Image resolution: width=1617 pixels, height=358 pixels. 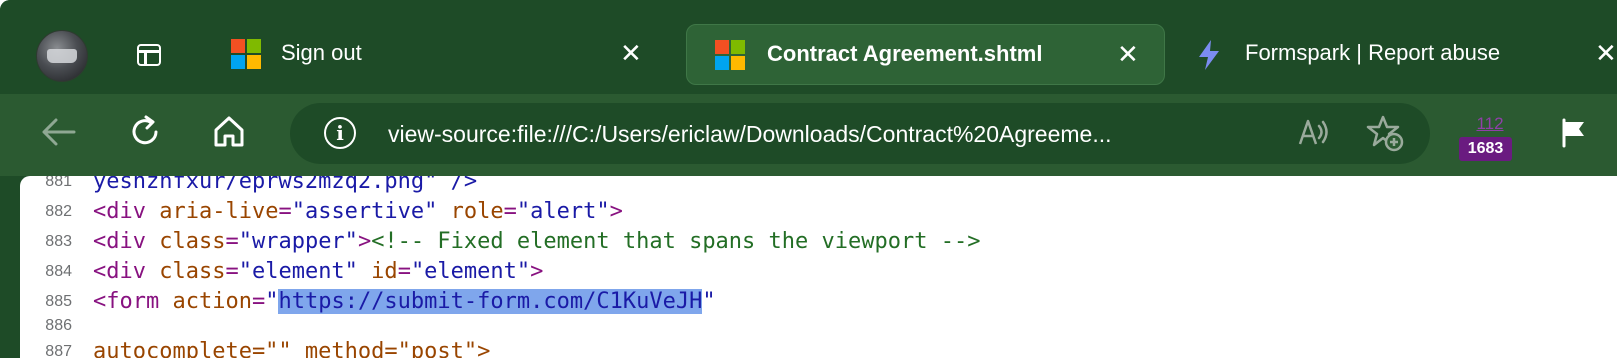 What do you see at coordinates (58, 325) in the screenshot?
I see `line-number: 886` at bounding box center [58, 325].